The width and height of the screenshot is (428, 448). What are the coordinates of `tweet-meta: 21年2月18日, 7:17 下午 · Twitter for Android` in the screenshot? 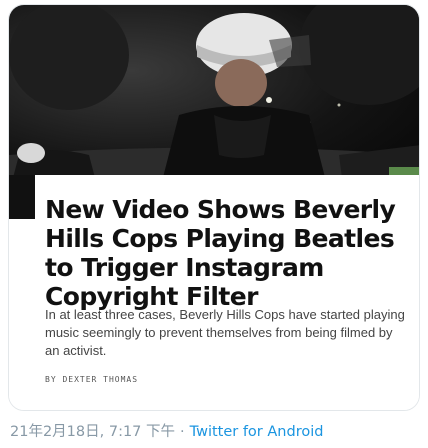 It's located at (166, 430).